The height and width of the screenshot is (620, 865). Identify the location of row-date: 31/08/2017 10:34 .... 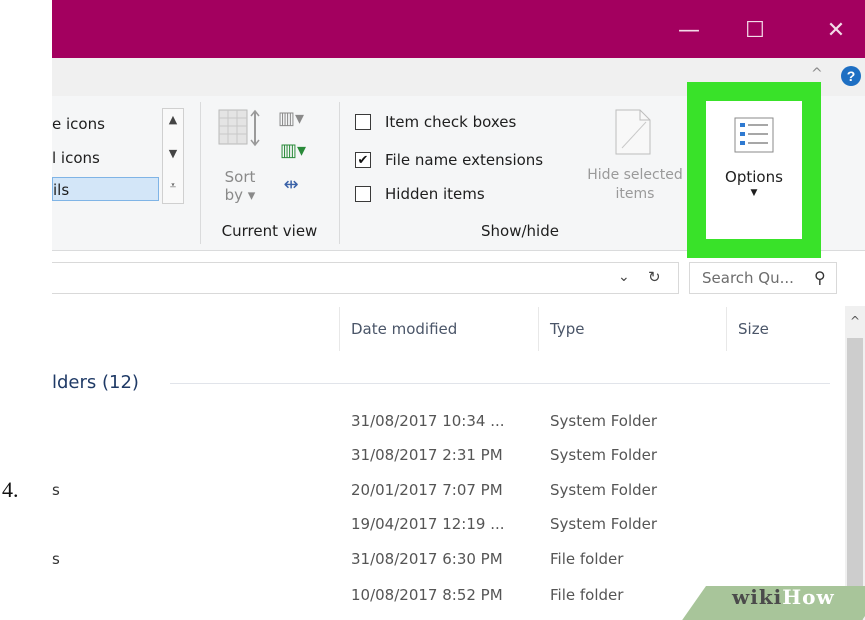
(428, 421).